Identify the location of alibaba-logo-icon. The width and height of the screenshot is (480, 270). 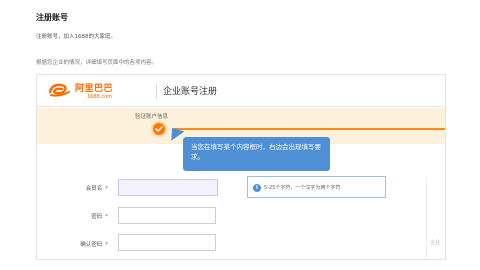
(60, 90).